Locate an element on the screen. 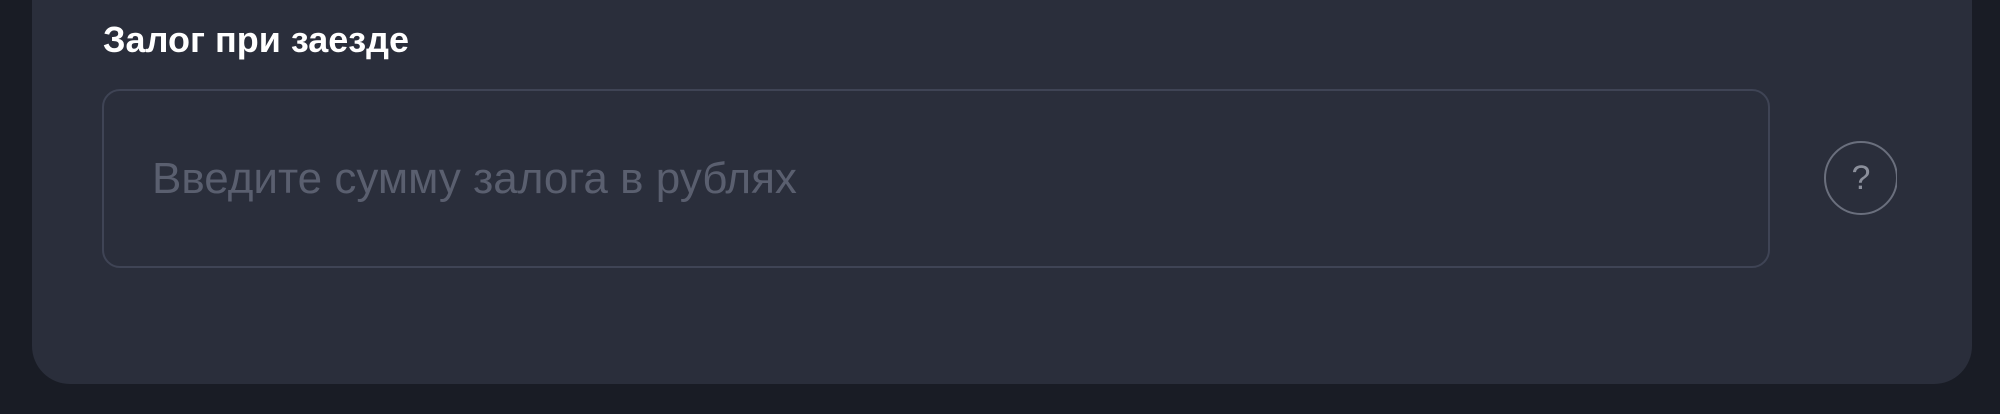  help-button: ? is located at coordinates (1861, 178).